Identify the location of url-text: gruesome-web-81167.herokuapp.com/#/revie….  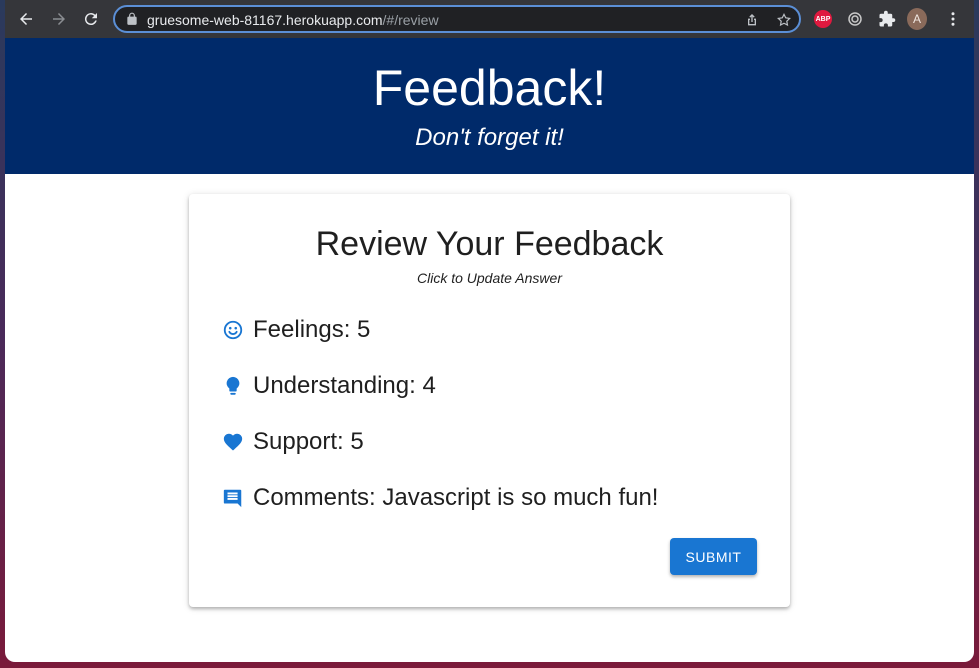
(293, 20).